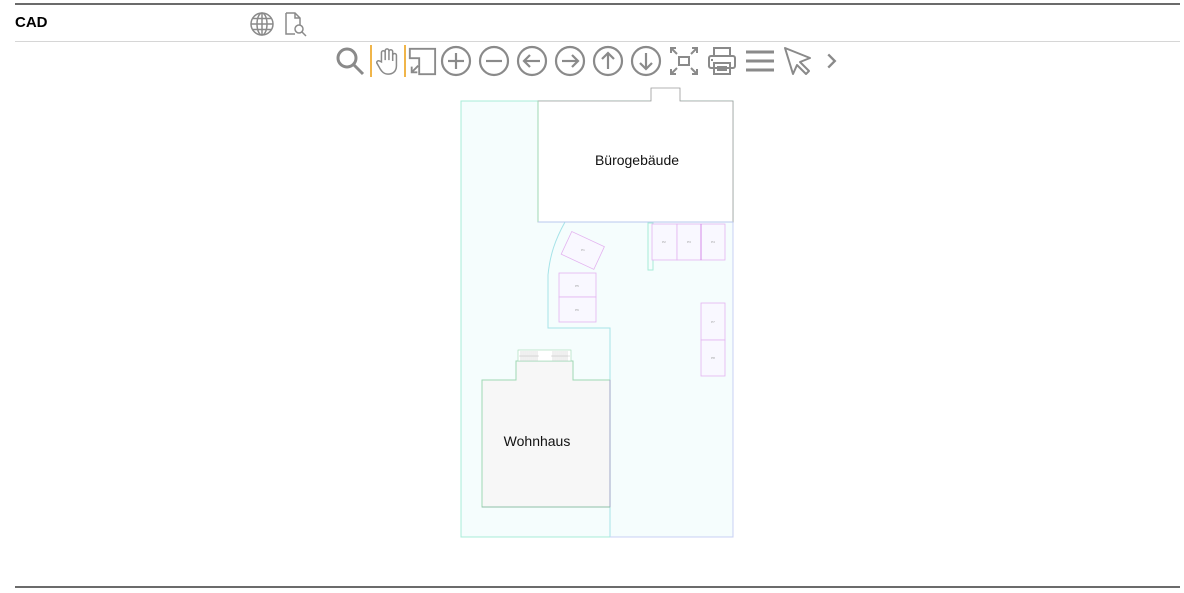  I want to click on arrow-left-circle-icon, so click(532, 61).